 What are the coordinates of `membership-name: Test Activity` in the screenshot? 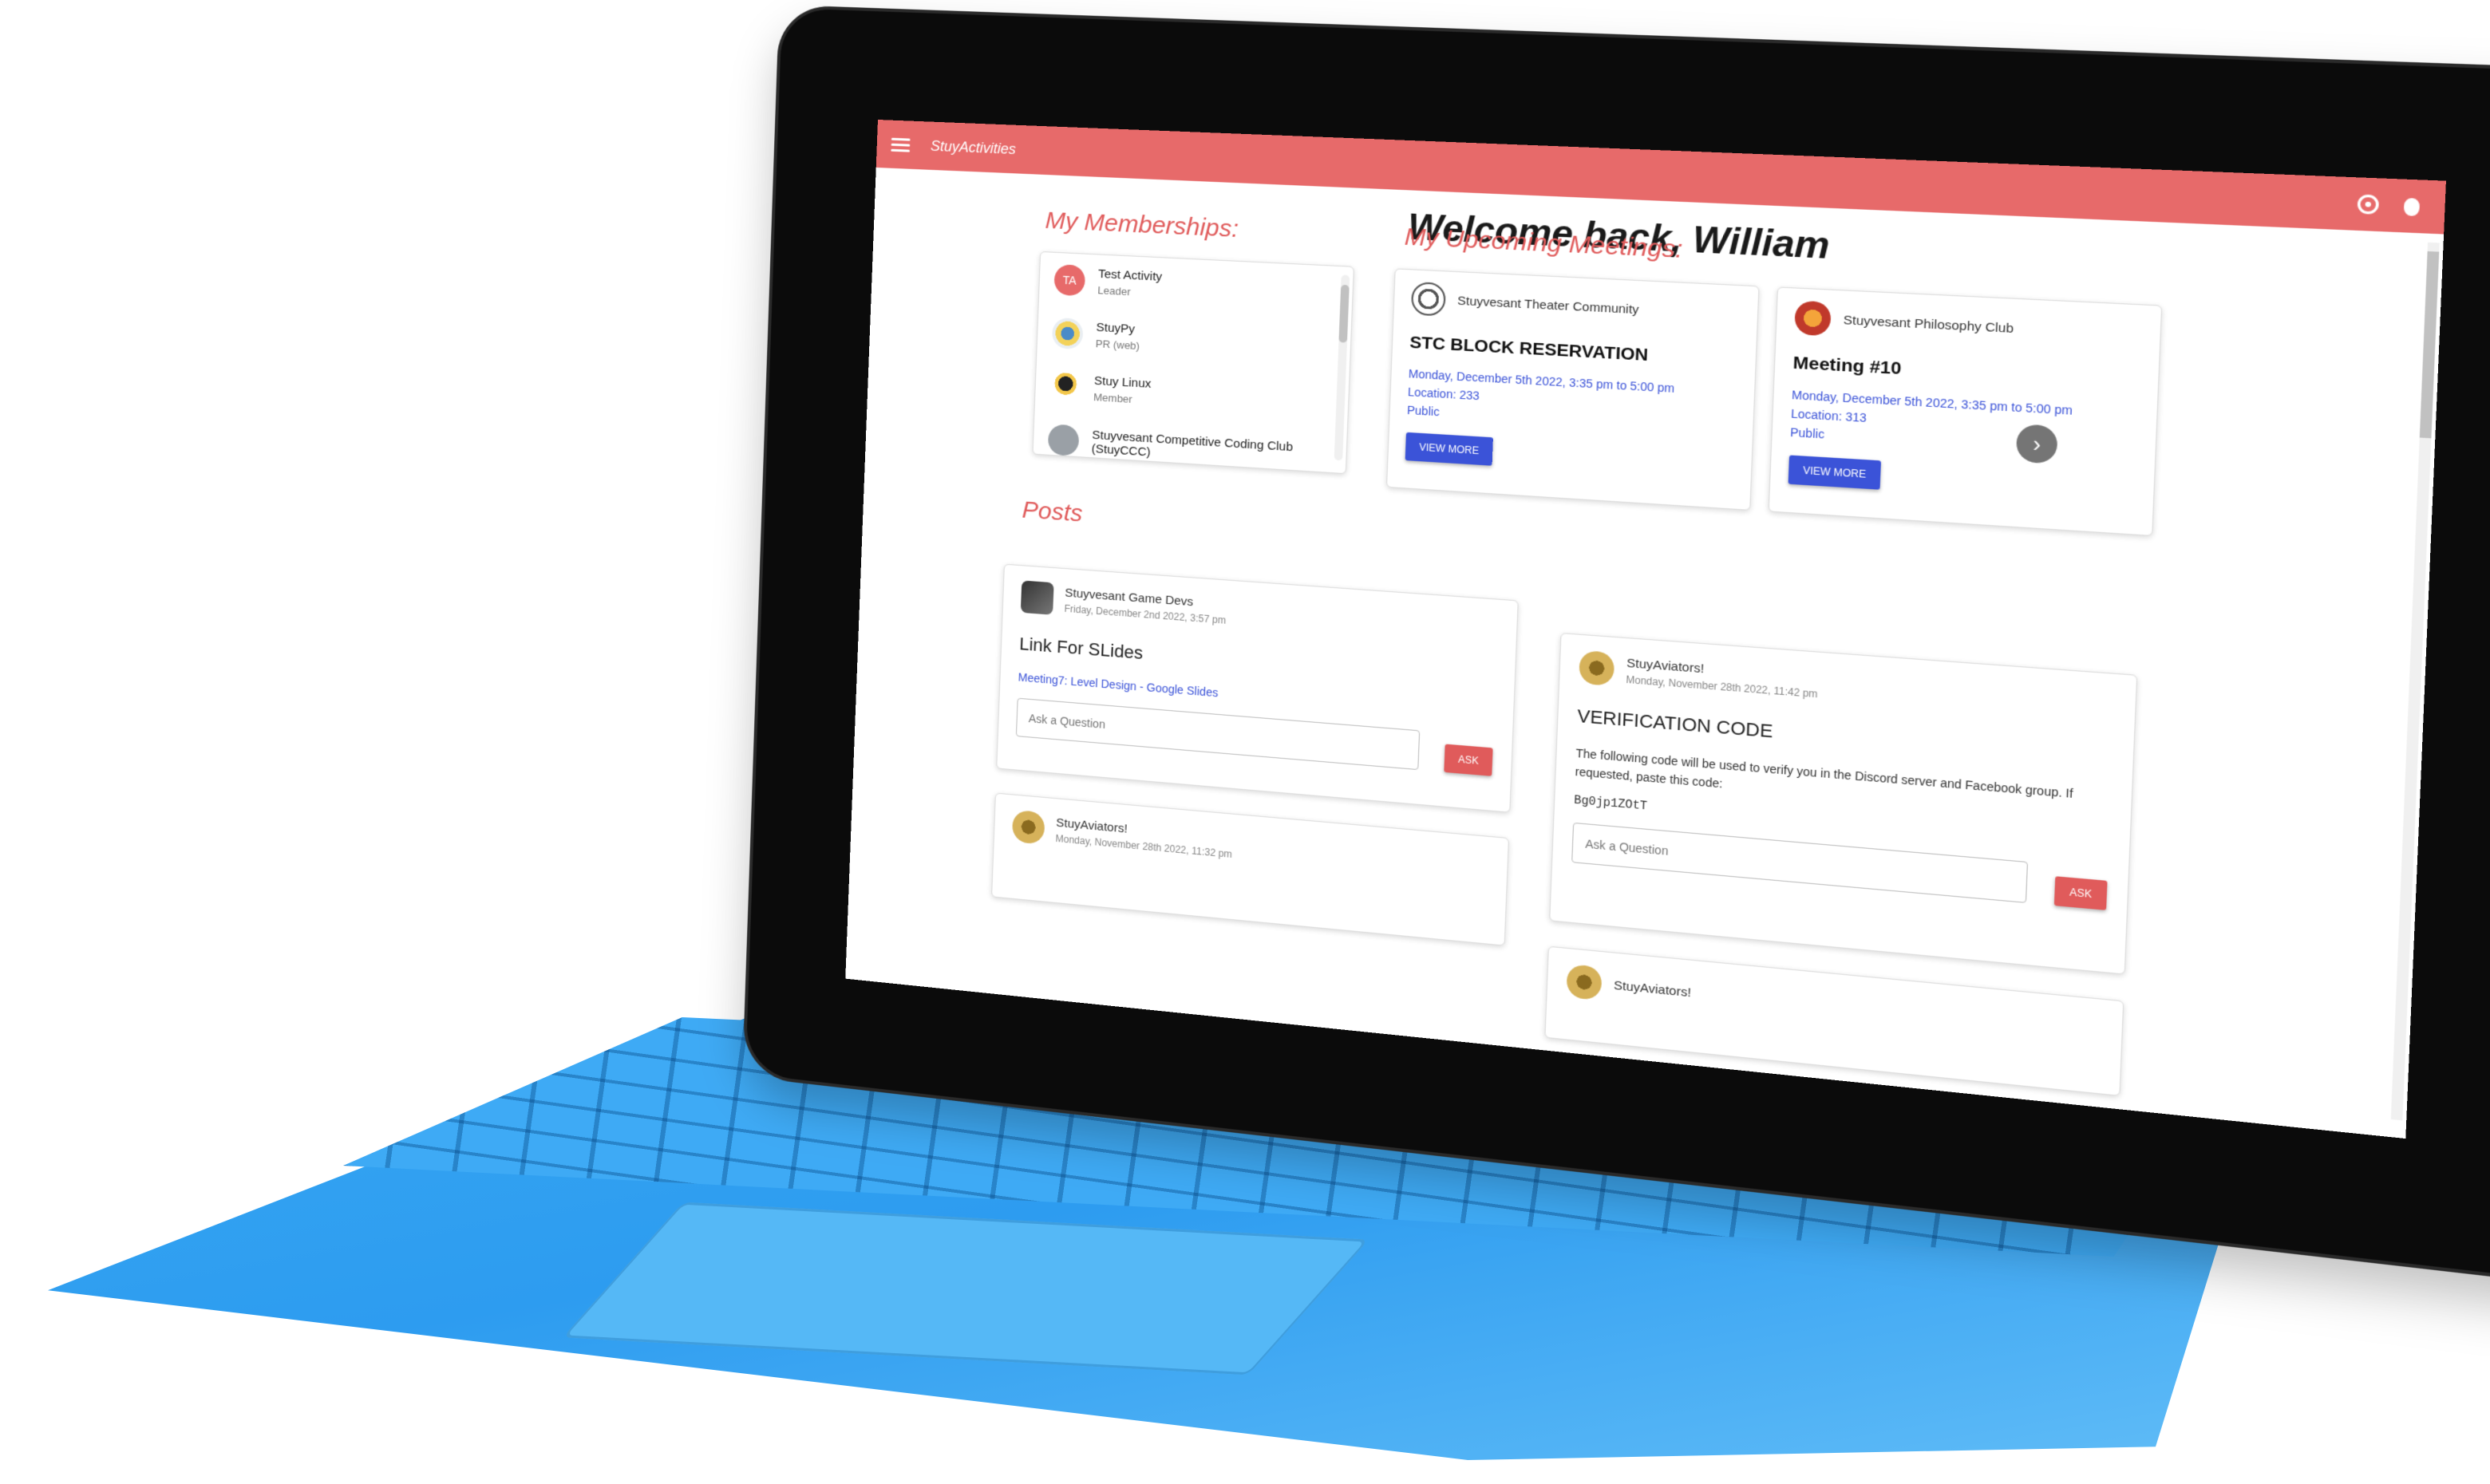 It's located at (1130, 275).